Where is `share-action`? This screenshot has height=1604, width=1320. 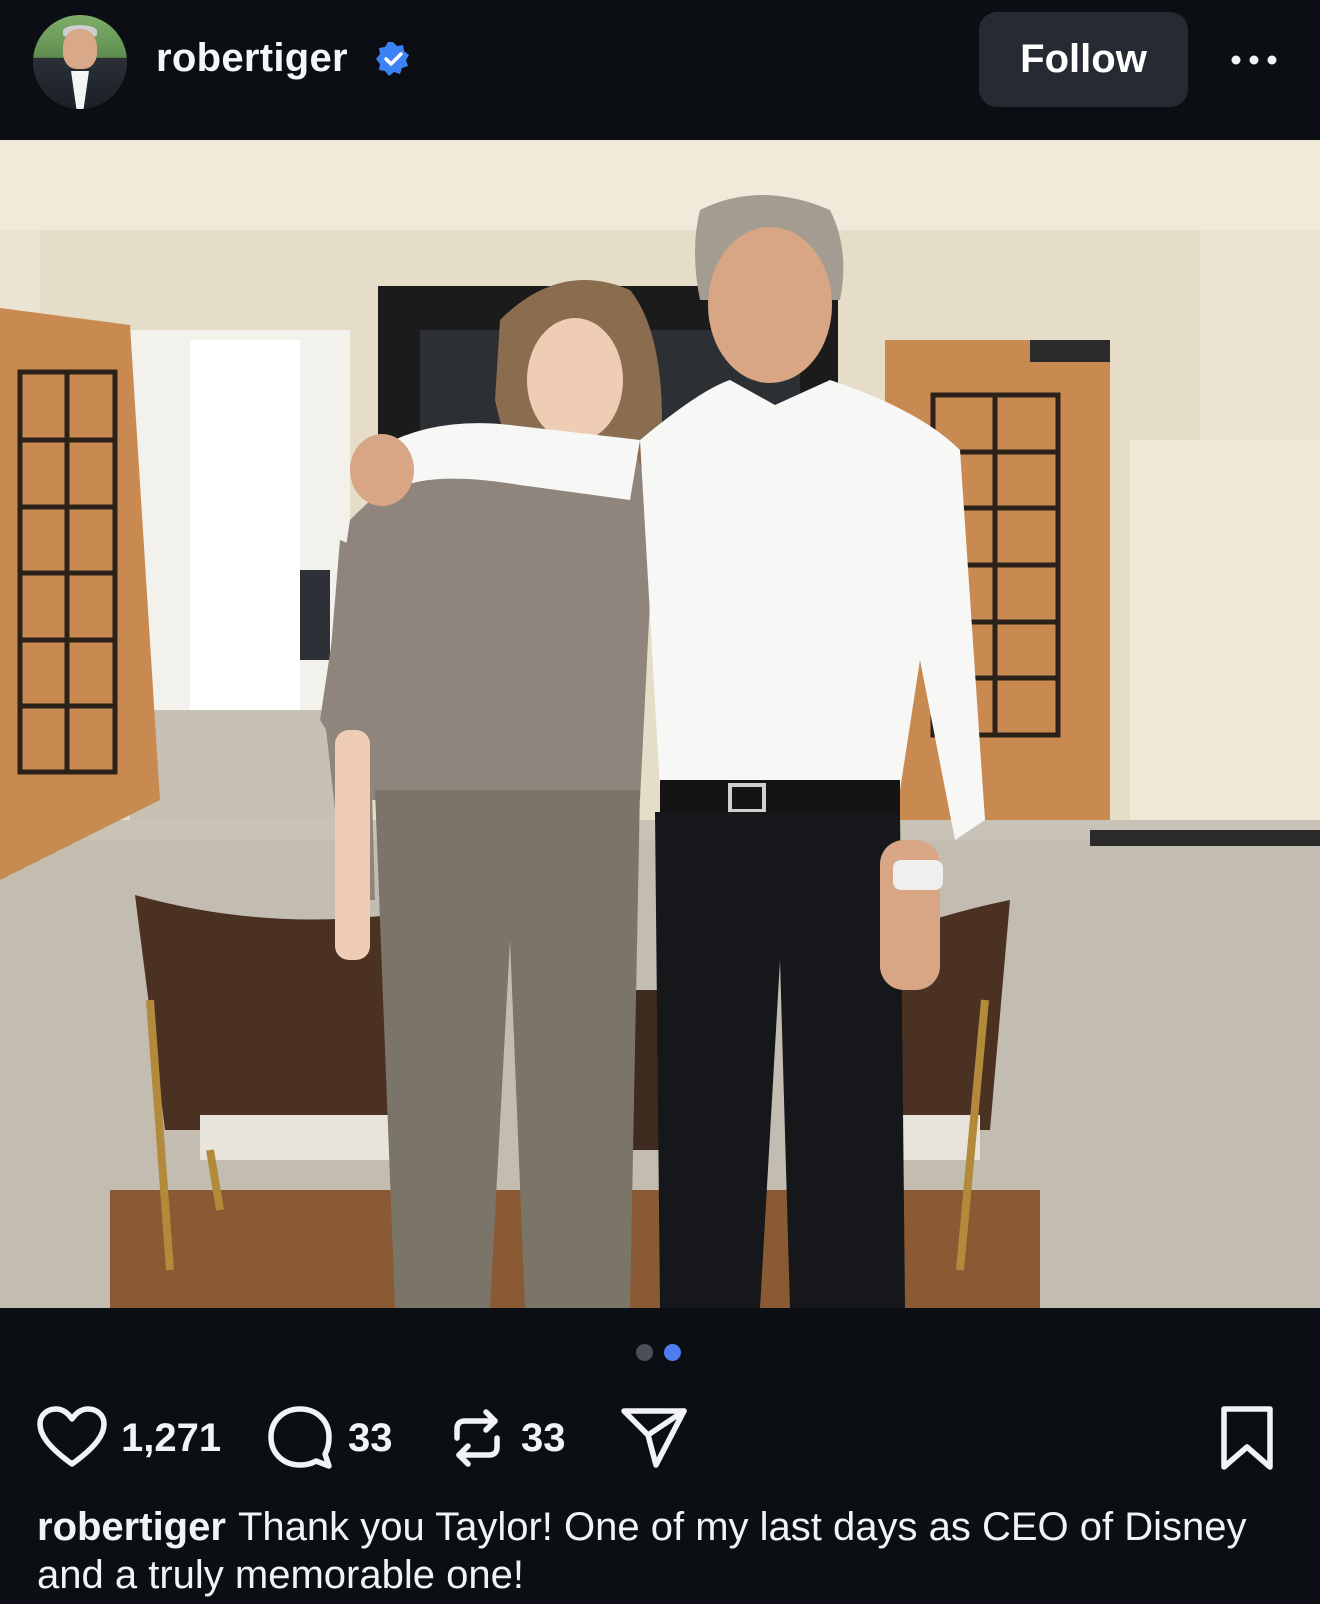
share-action is located at coordinates (655, 1438).